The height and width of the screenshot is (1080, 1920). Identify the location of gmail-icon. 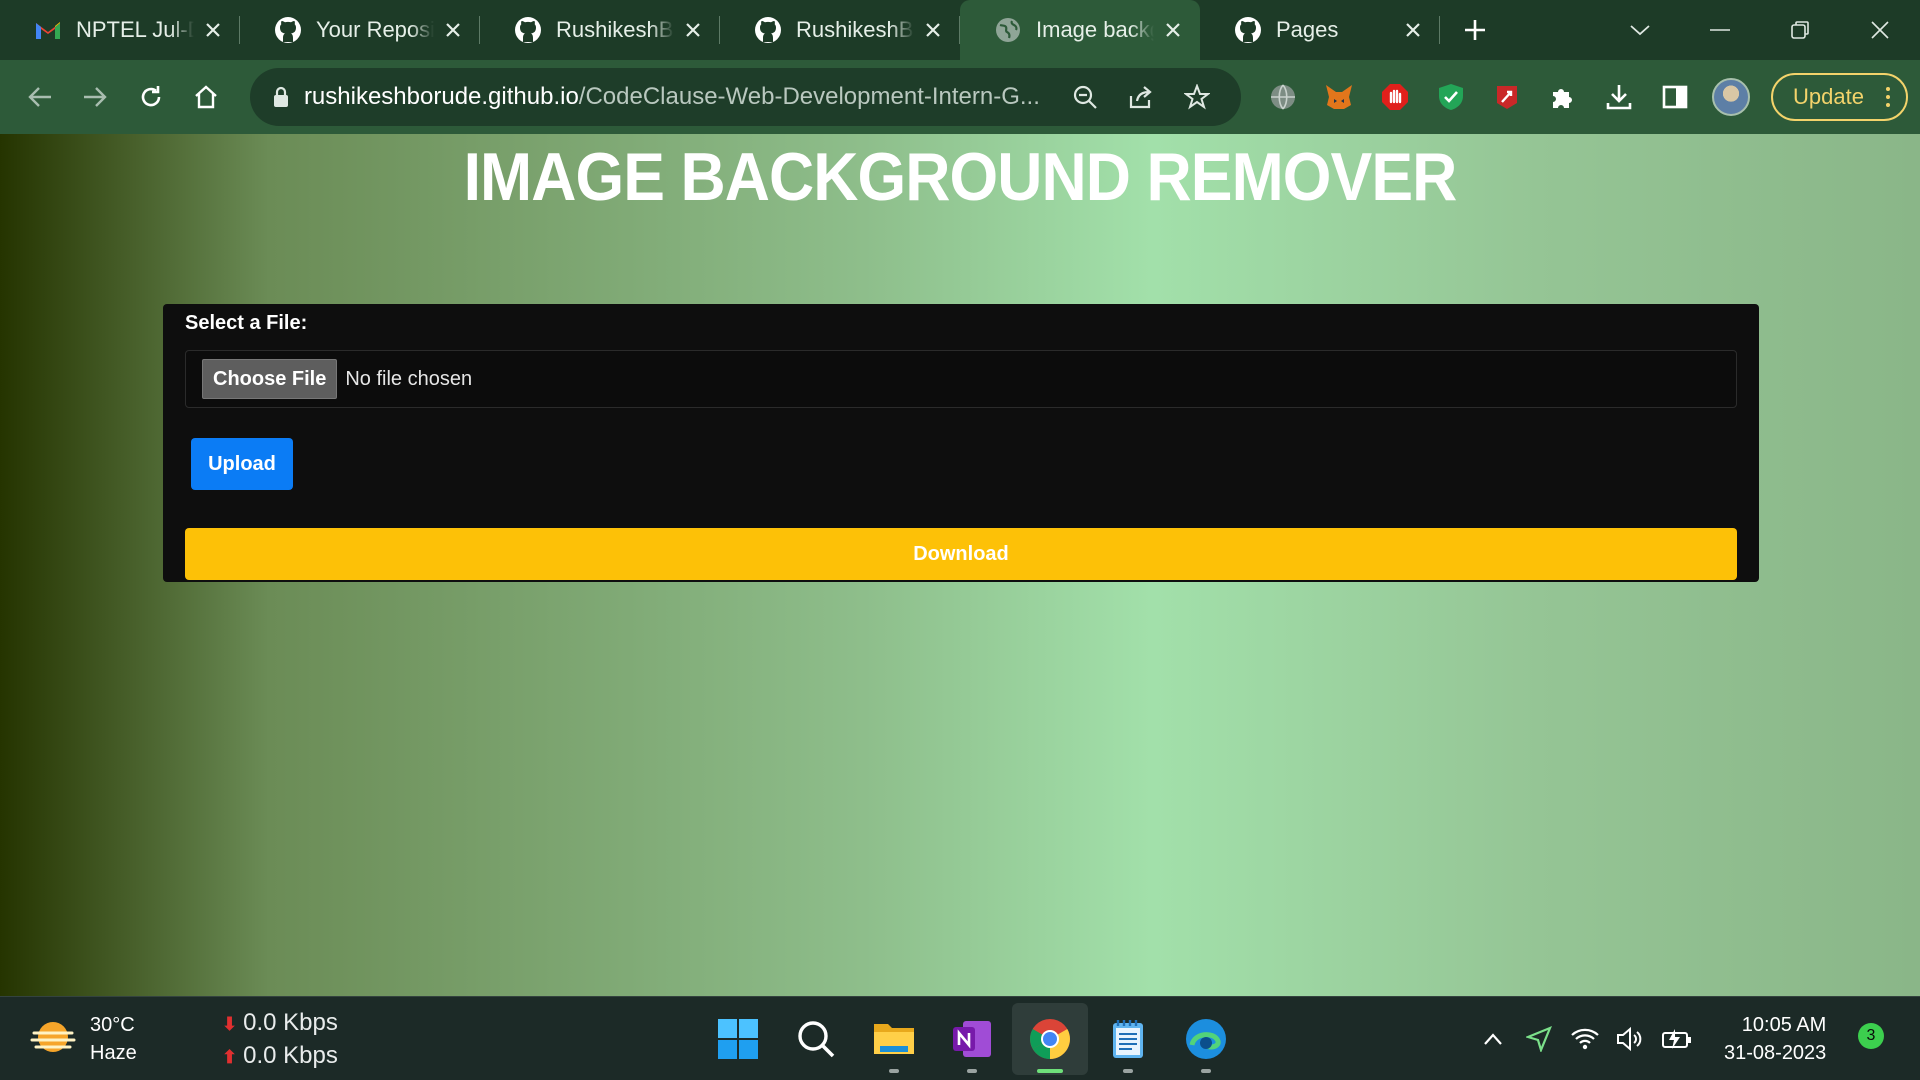
(48, 30).